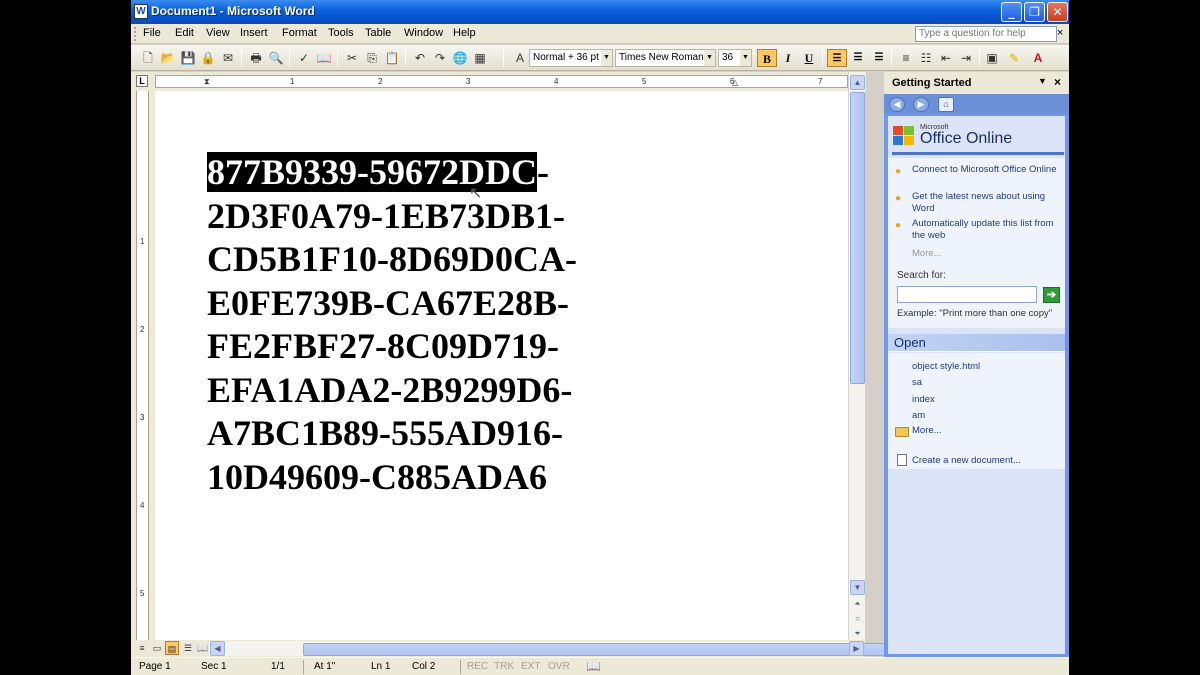 The image size is (1200, 675). Describe the element at coordinates (917, 382) in the screenshot. I see `recent-file-item: sa` at that location.